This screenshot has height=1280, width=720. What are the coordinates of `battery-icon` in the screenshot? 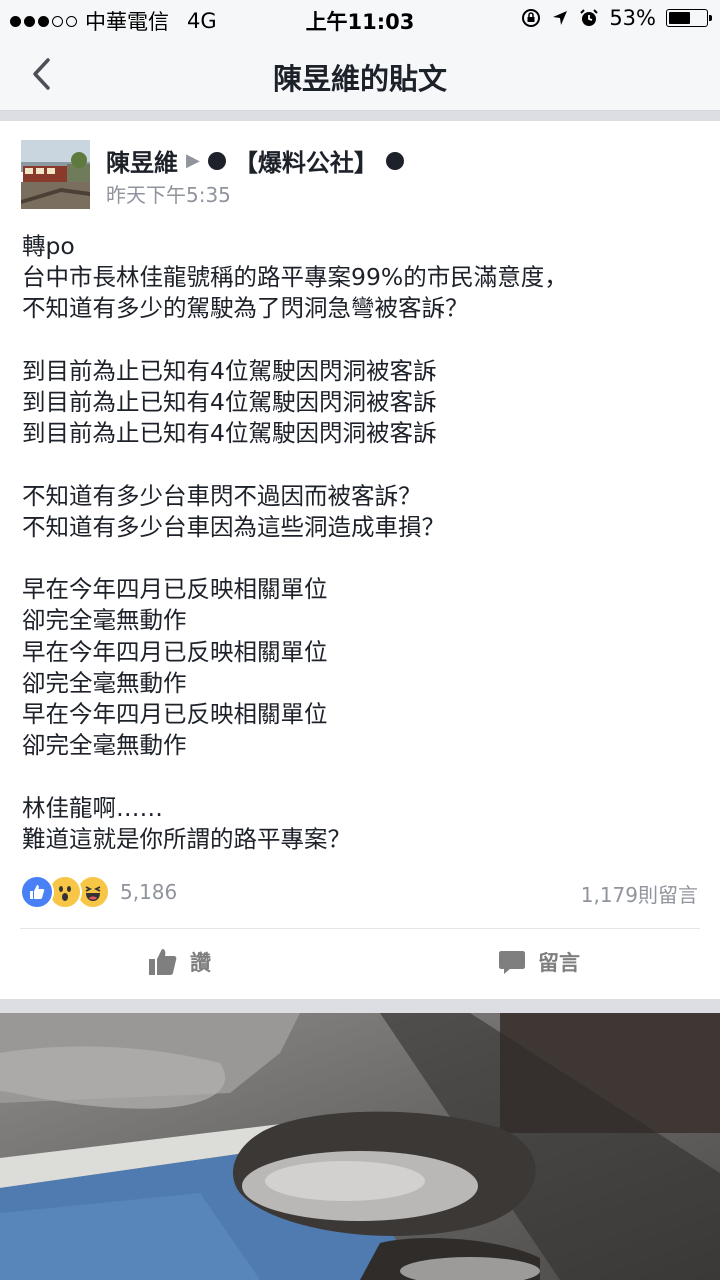 It's located at (689, 18).